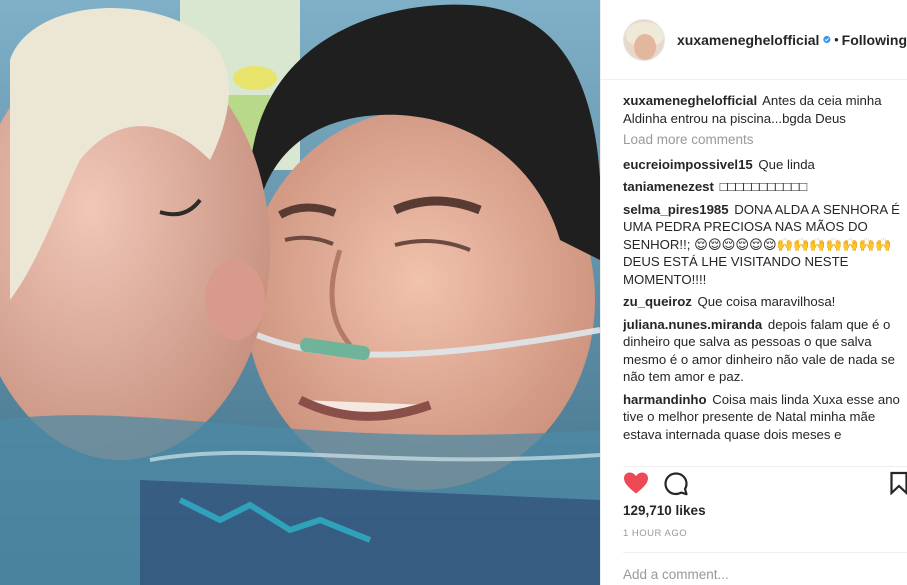  What do you see at coordinates (645, 46) in the screenshot?
I see `avatar-face` at bounding box center [645, 46].